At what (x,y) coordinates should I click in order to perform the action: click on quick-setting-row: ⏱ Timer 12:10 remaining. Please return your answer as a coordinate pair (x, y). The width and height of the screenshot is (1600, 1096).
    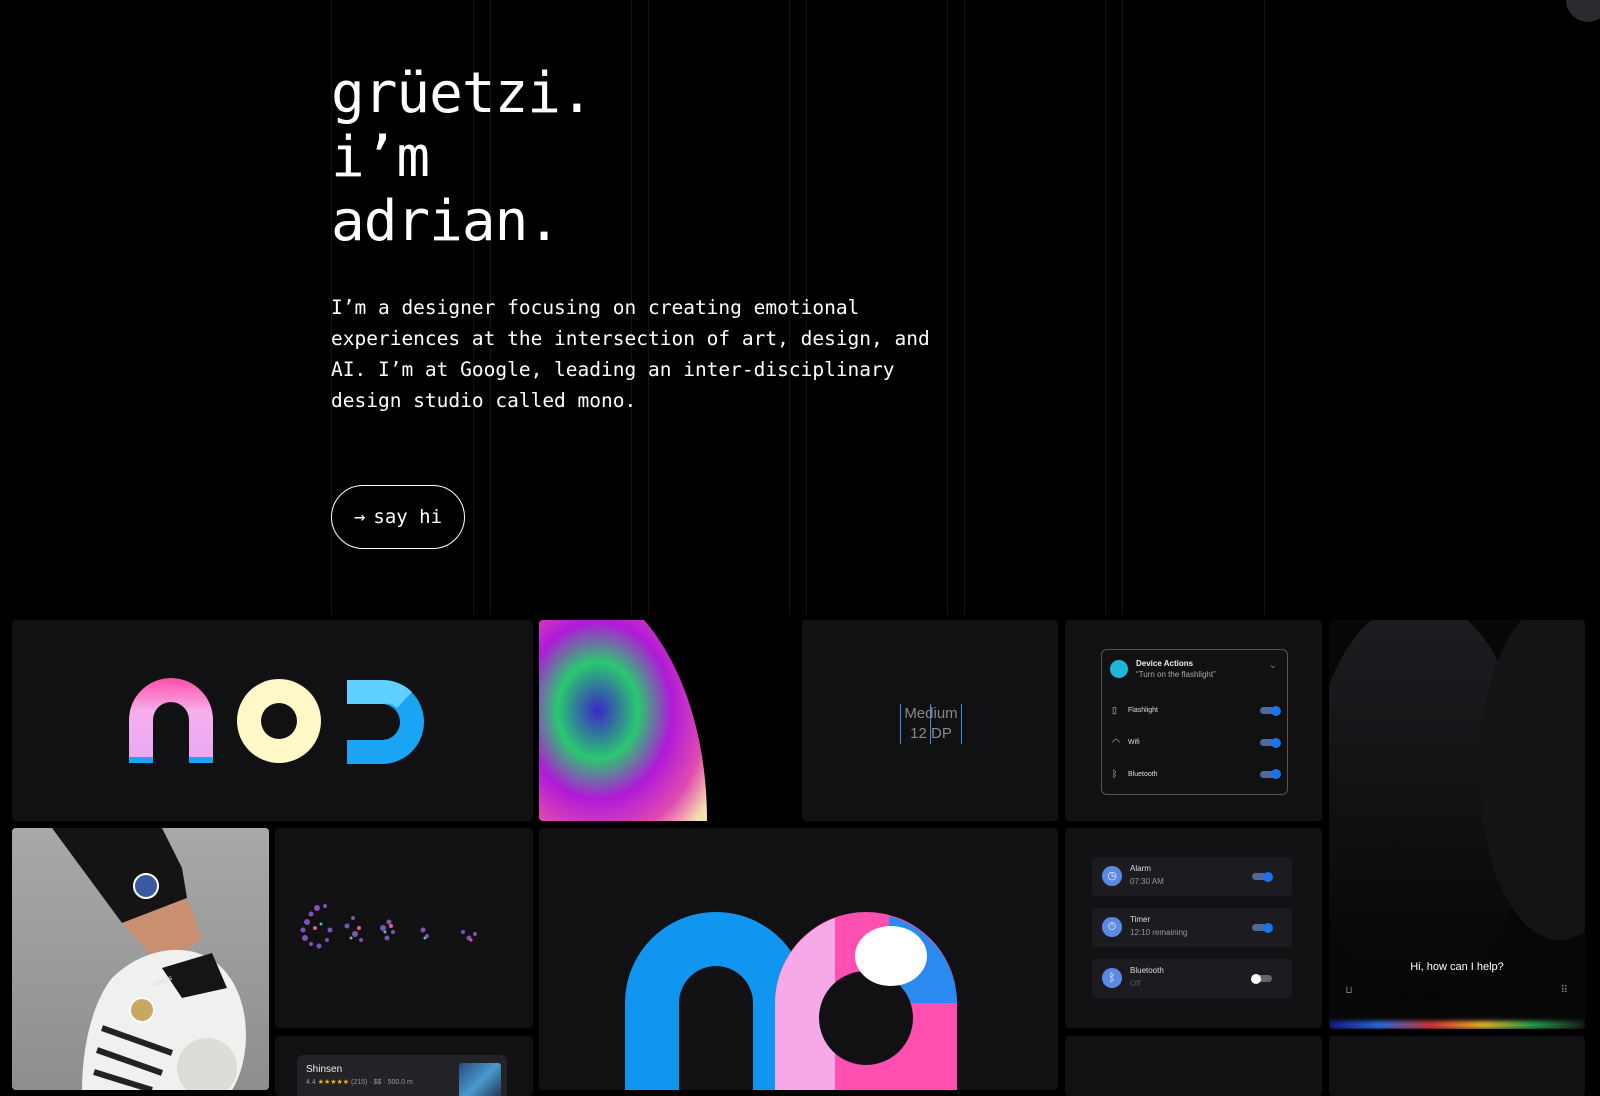
    Looking at the image, I should click on (1192, 927).